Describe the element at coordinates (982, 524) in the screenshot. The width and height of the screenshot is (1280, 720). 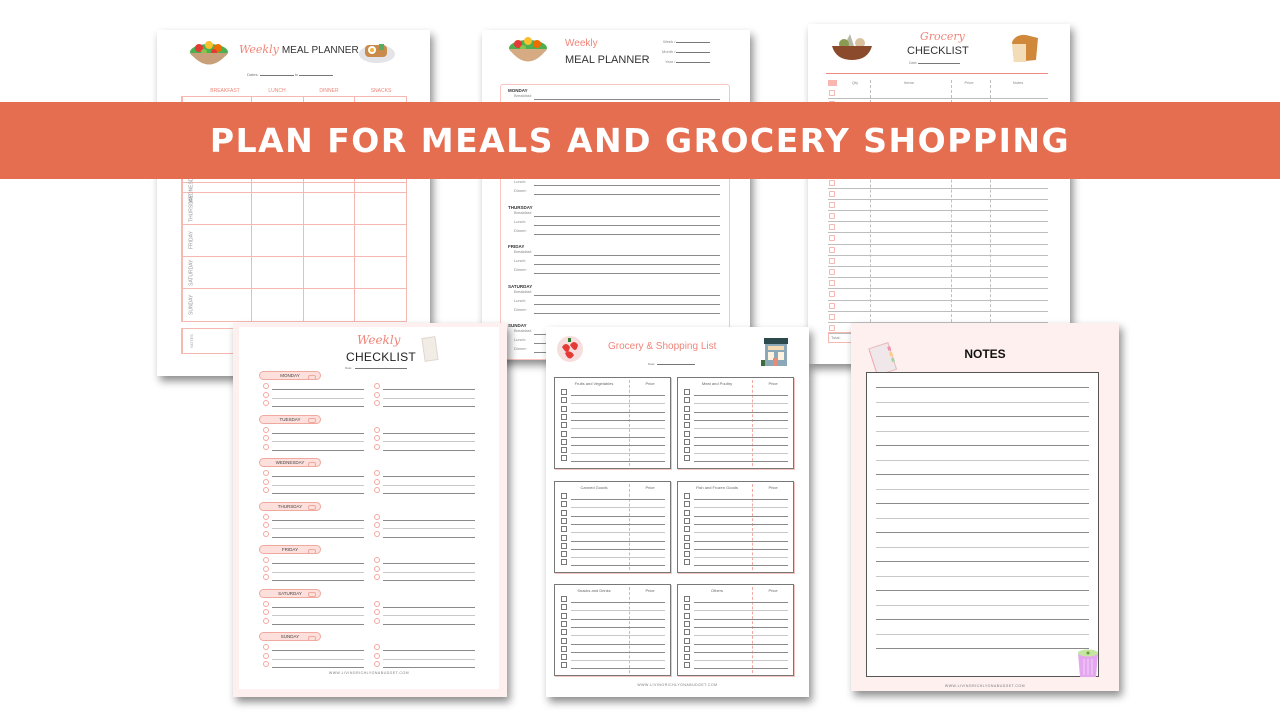
I see `notes-box` at that location.